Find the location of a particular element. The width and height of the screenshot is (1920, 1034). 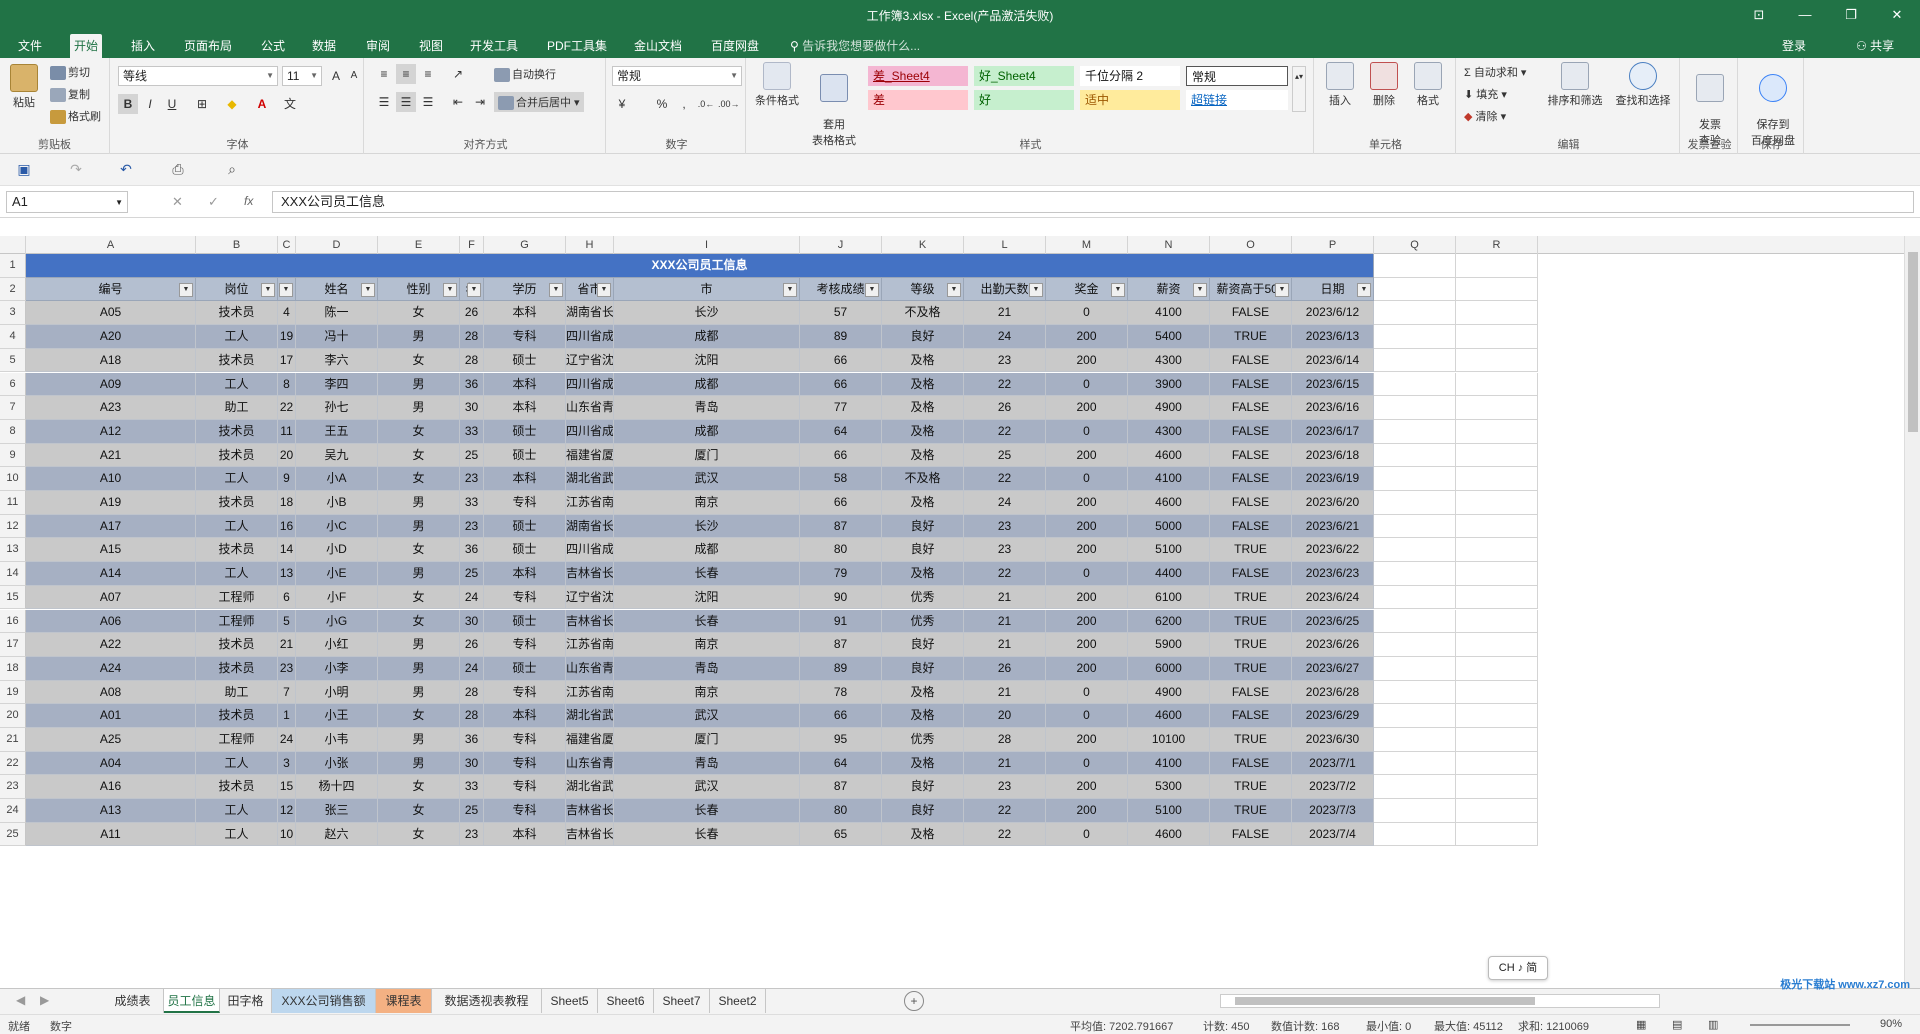

style-hyperlink: 超链接 is located at coordinates (1237, 100).